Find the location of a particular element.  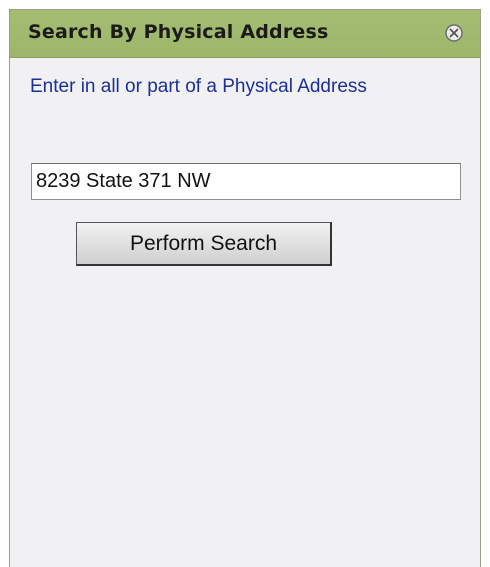

perform-search-button: Perform Search is located at coordinates (204, 244).